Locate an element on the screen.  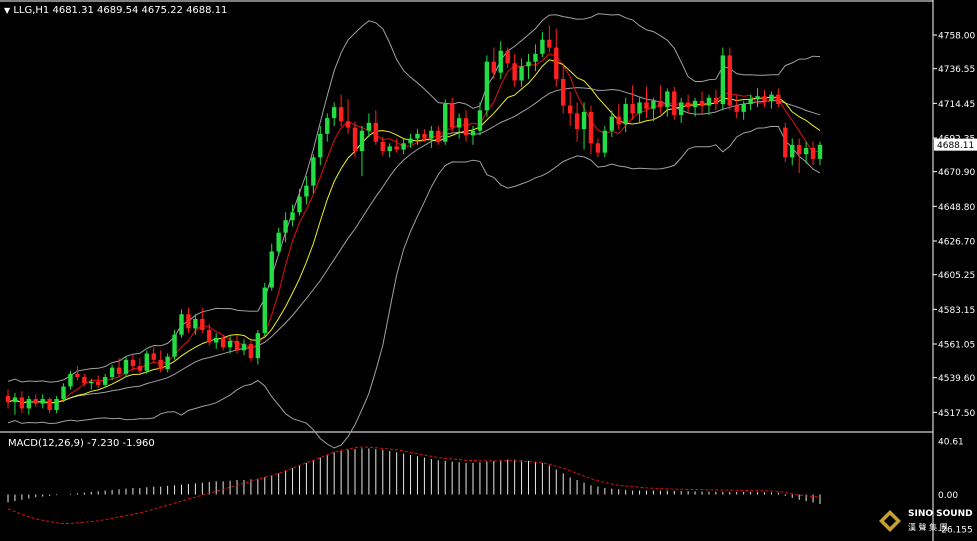
logo-name: SINO SOUND is located at coordinates (940, 514).